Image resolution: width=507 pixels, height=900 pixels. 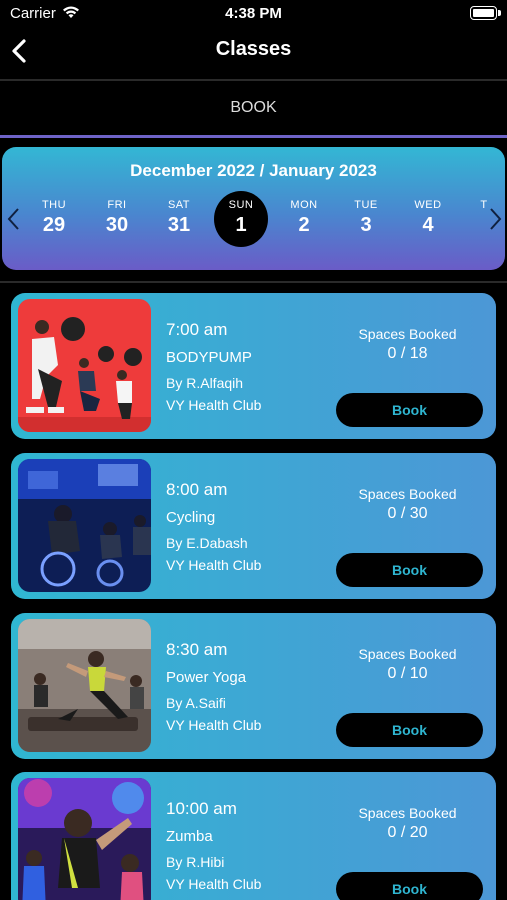 I want to click on chevron-right-icon, so click(x=495, y=219).